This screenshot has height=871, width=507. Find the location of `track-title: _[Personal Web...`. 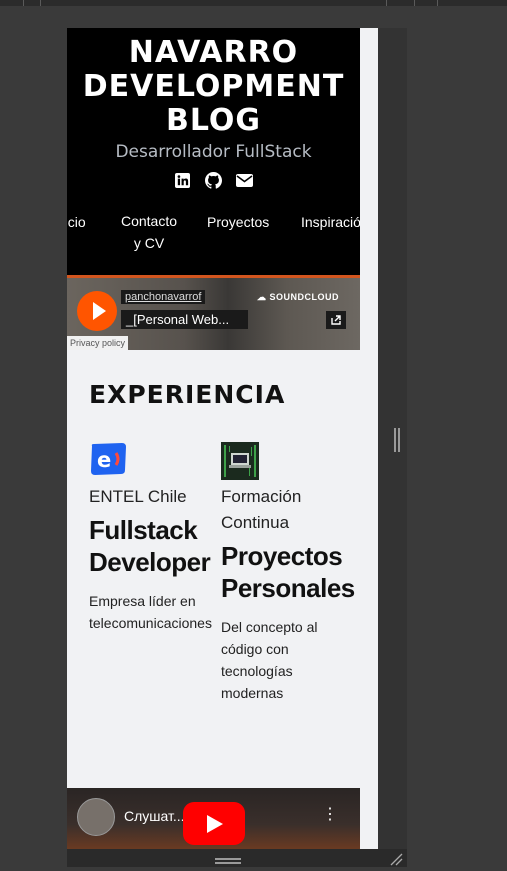

track-title: _[Personal Web... is located at coordinates (184, 319).